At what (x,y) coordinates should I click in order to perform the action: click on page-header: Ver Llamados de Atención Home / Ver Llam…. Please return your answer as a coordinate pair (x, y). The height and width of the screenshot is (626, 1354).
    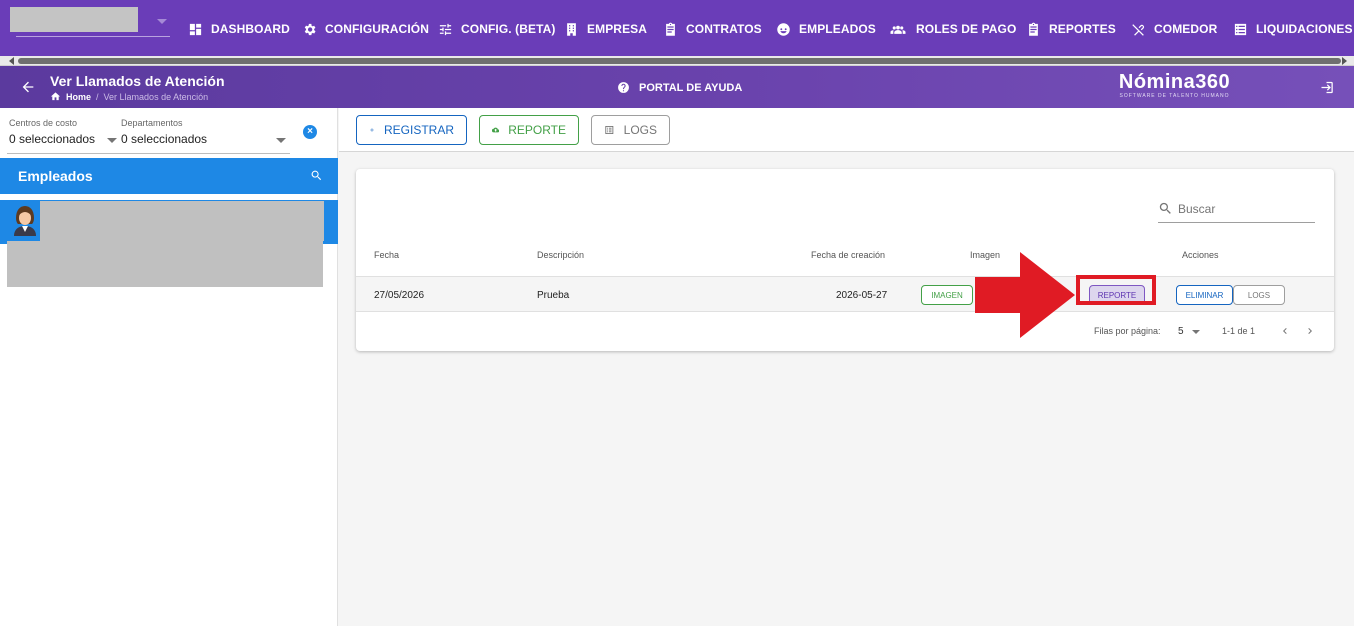
    Looking at the image, I should click on (677, 87).